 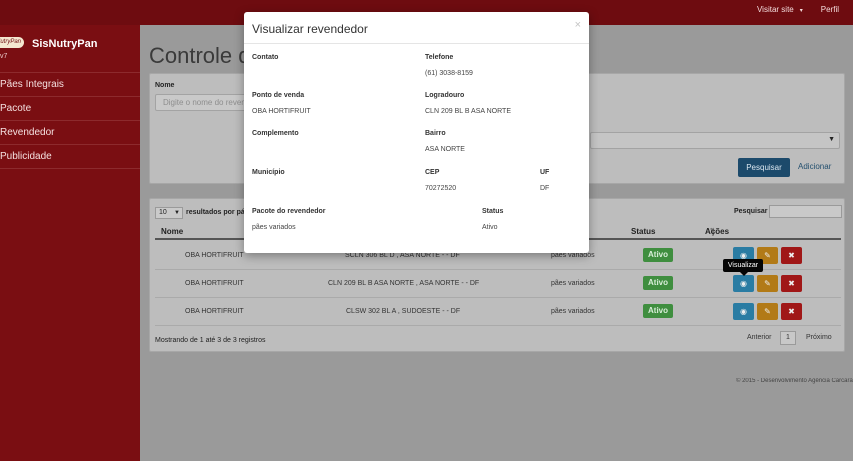 I want to click on modal-title: Visualizar revendedor, so click(x=310, y=29).